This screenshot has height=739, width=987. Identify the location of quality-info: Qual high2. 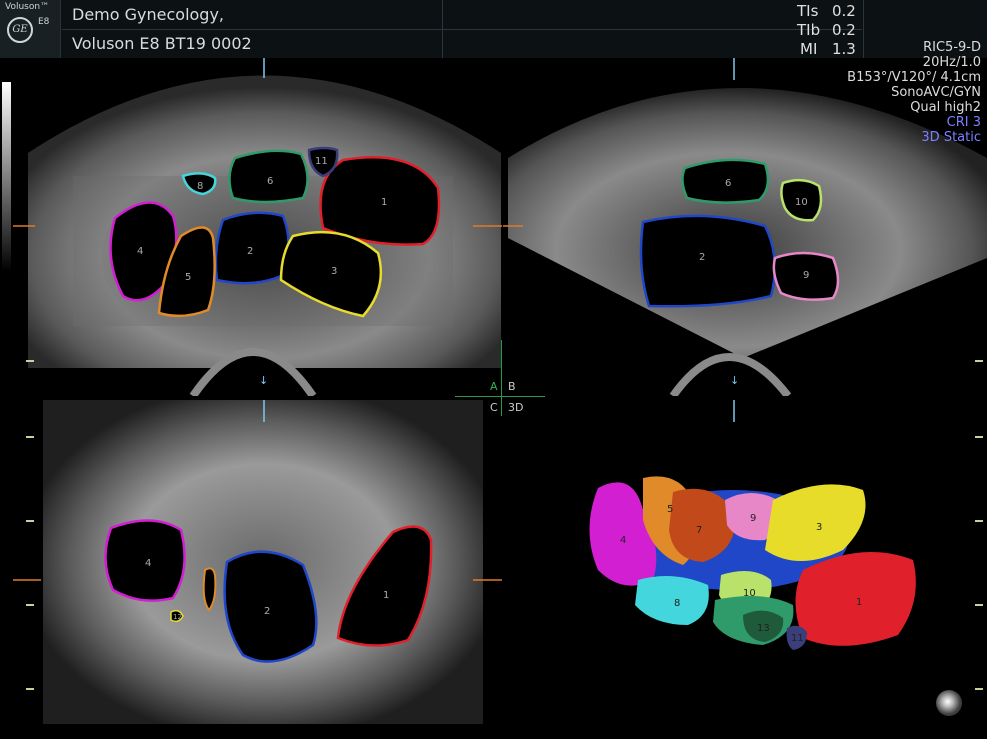
(945, 107).